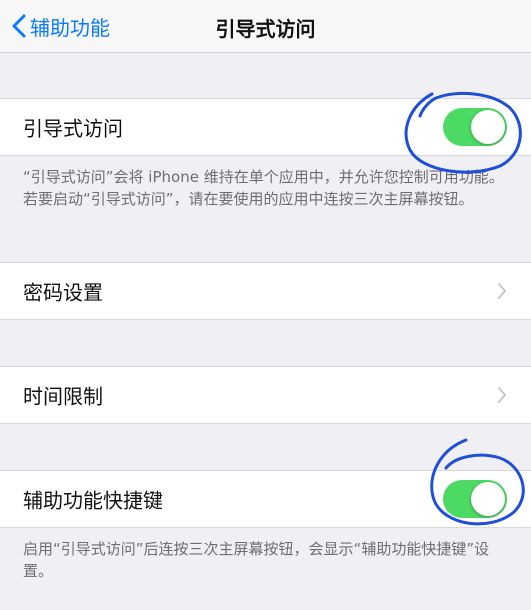 The width and height of the screenshot is (531, 610). Describe the element at coordinates (93, 500) in the screenshot. I see `accessibility-shortcut-label: 辅助功能快捷键` at that location.